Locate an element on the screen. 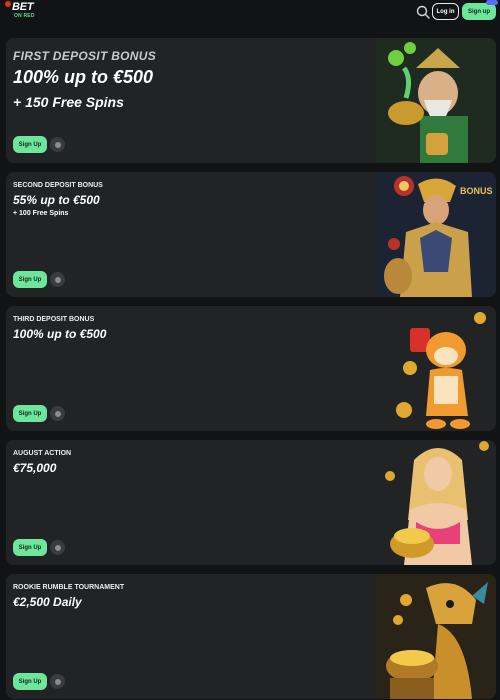  signup-badge is located at coordinates (492, 2).